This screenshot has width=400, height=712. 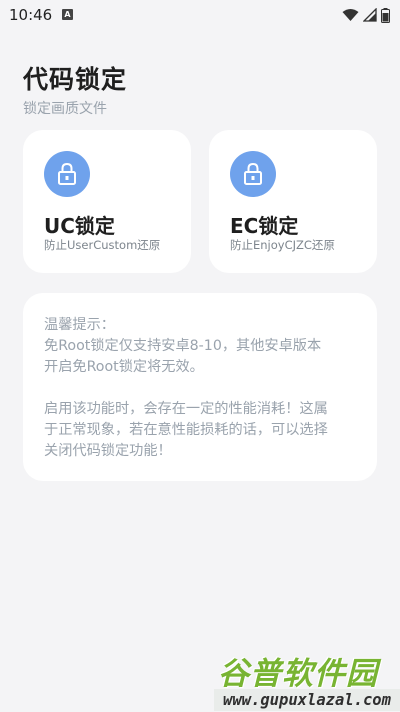 I want to click on uc-lock-card: UC锁定 防止UserCustom还原, so click(x=107, y=201).